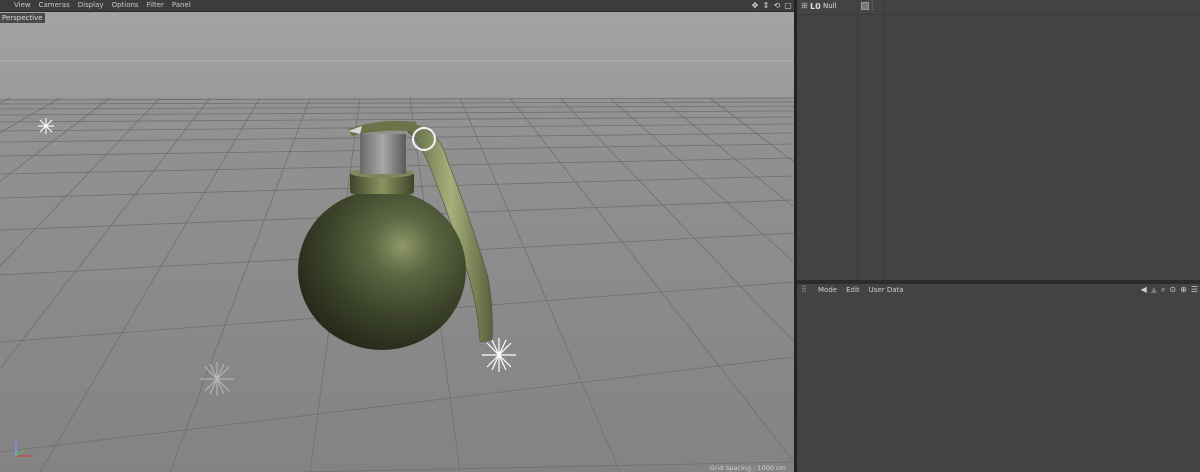 The width and height of the screenshot is (1200, 472). Describe the element at coordinates (155, 5) in the screenshot. I see `viewport-menu-filter: Filter` at that location.